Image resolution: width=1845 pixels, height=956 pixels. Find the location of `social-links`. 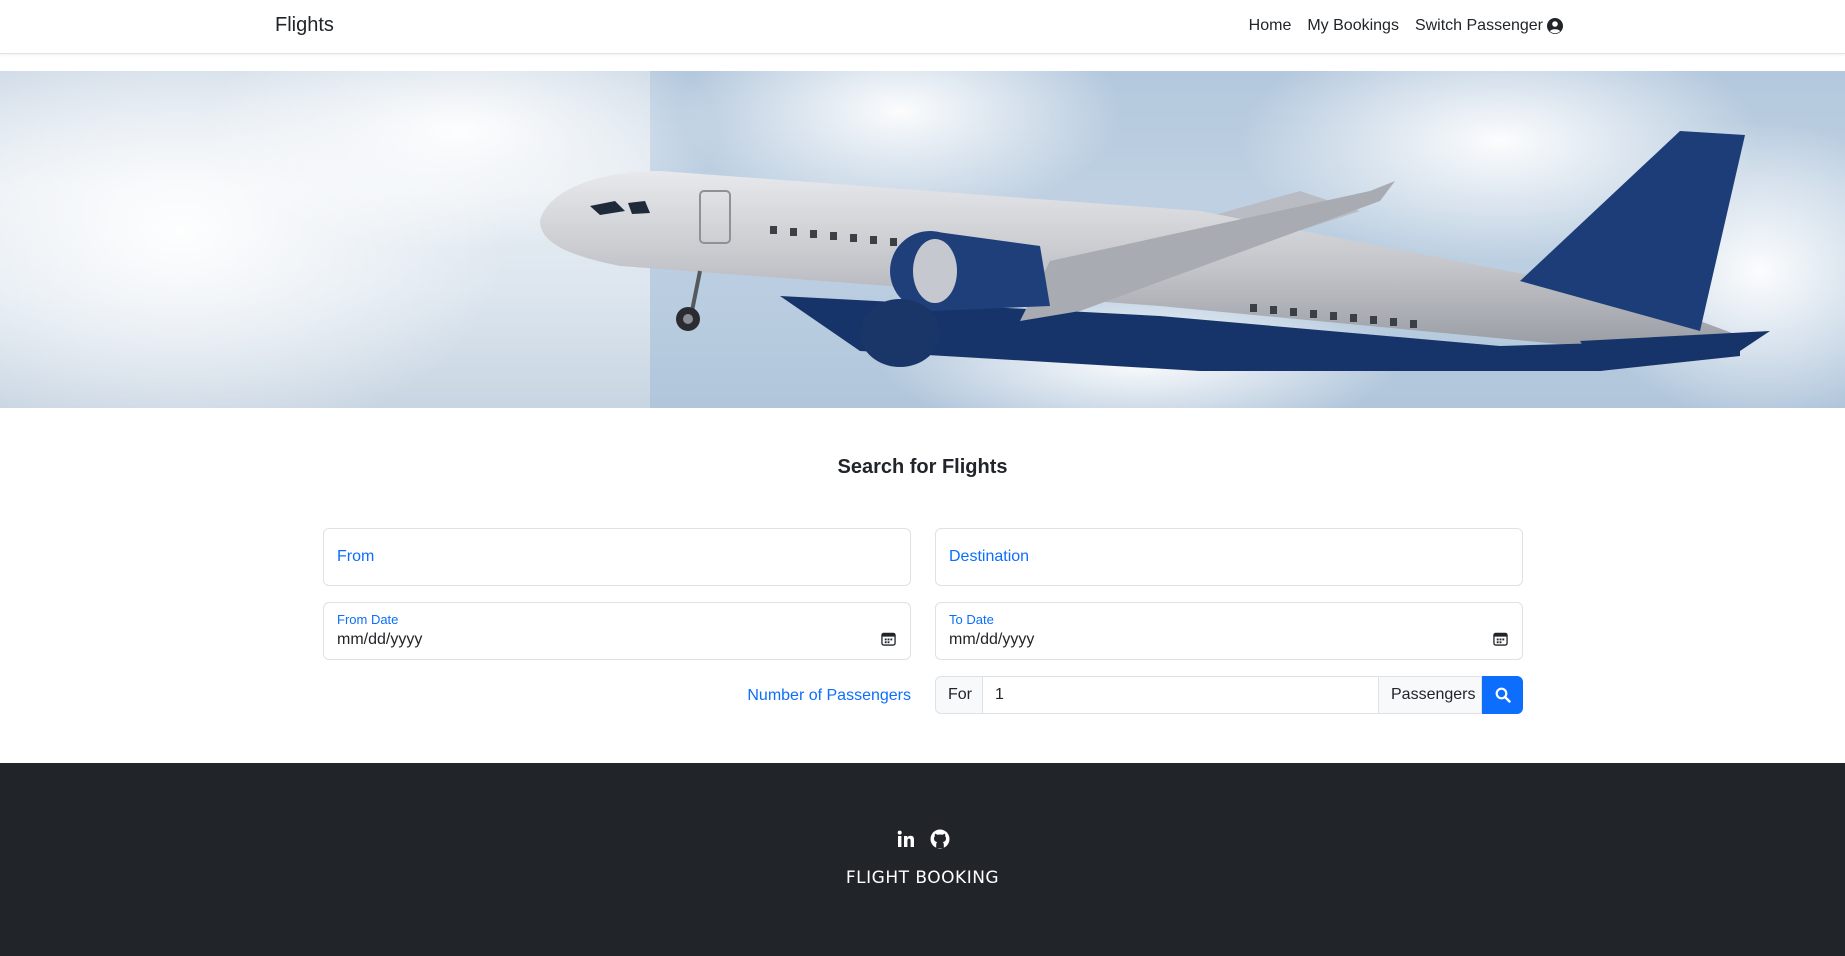

social-links is located at coordinates (922, 839).